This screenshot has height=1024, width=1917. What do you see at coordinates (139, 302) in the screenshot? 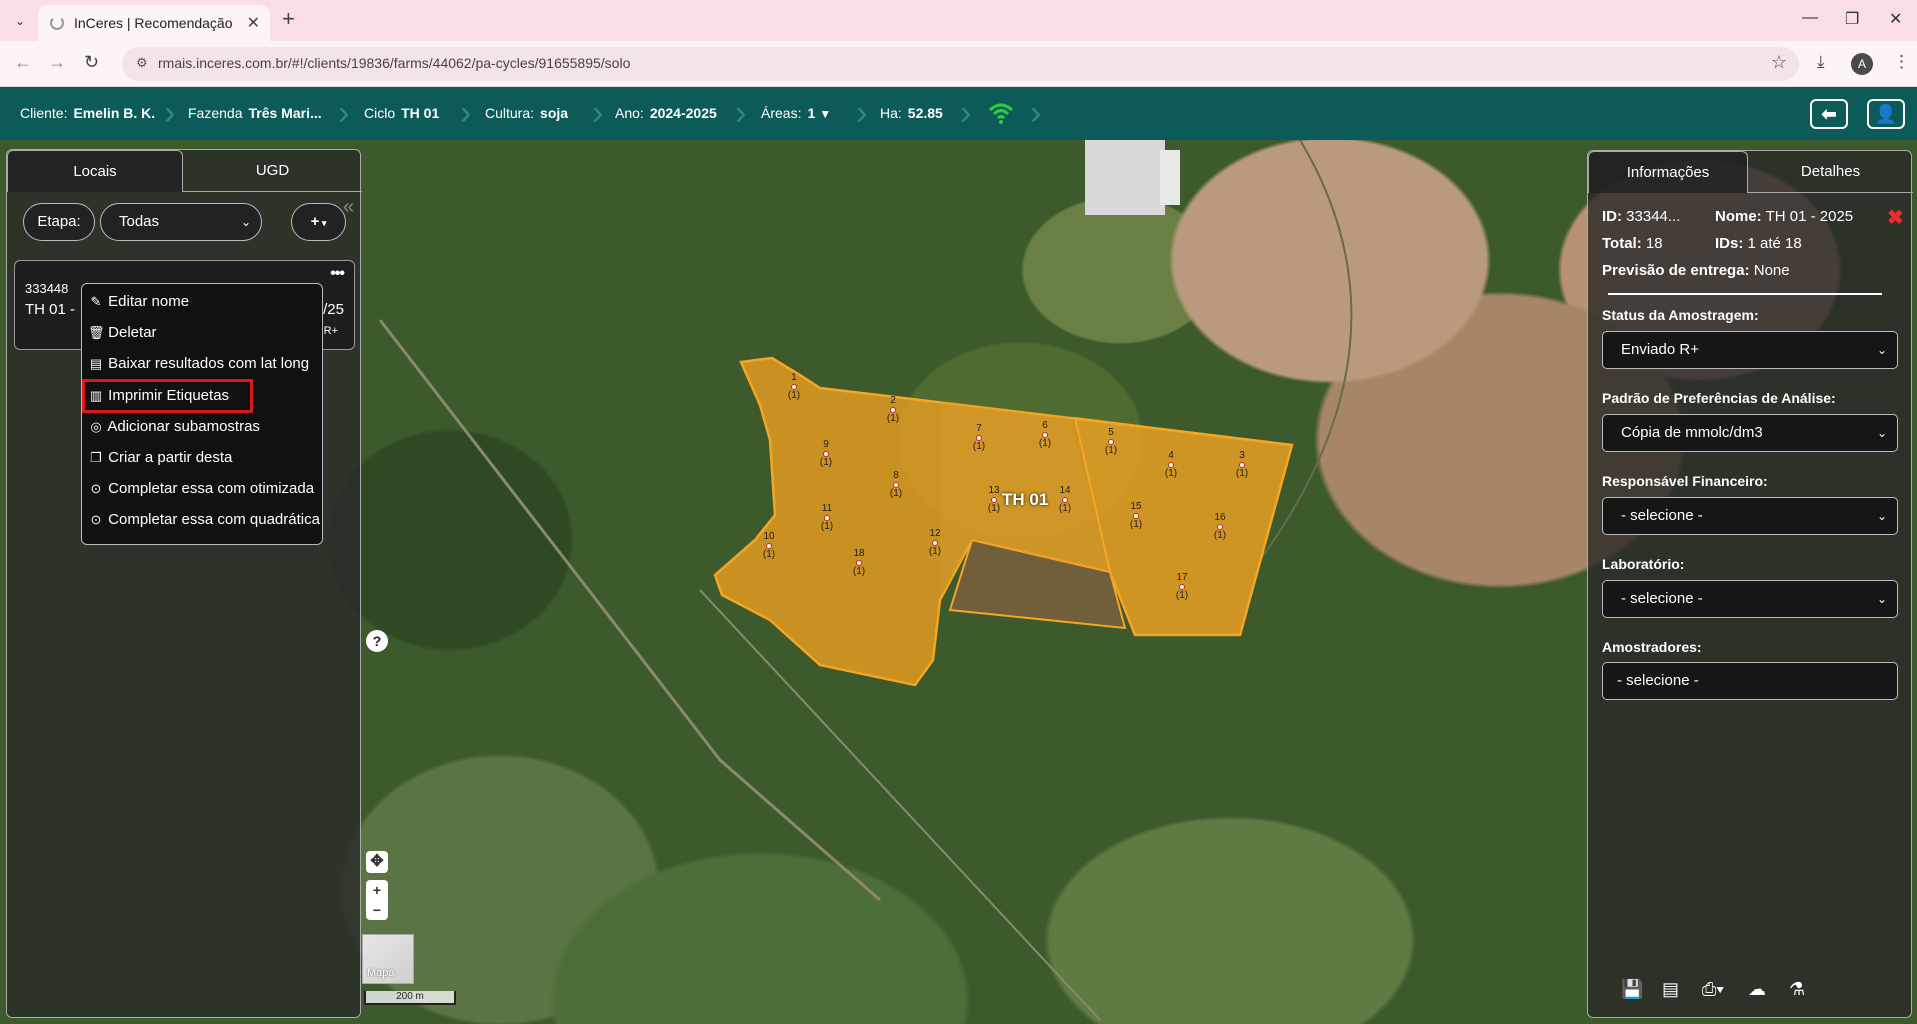
I see `menu-item-editar-nome: ✎ Editar nome` at bounding box center [139, 302].